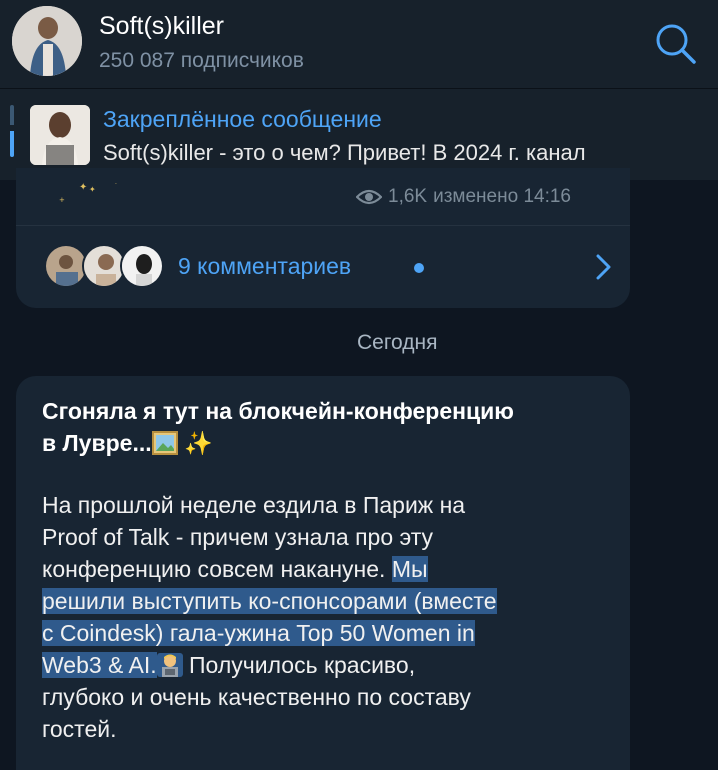  I want to click on view-count: 1,6K, so click(408, 196).